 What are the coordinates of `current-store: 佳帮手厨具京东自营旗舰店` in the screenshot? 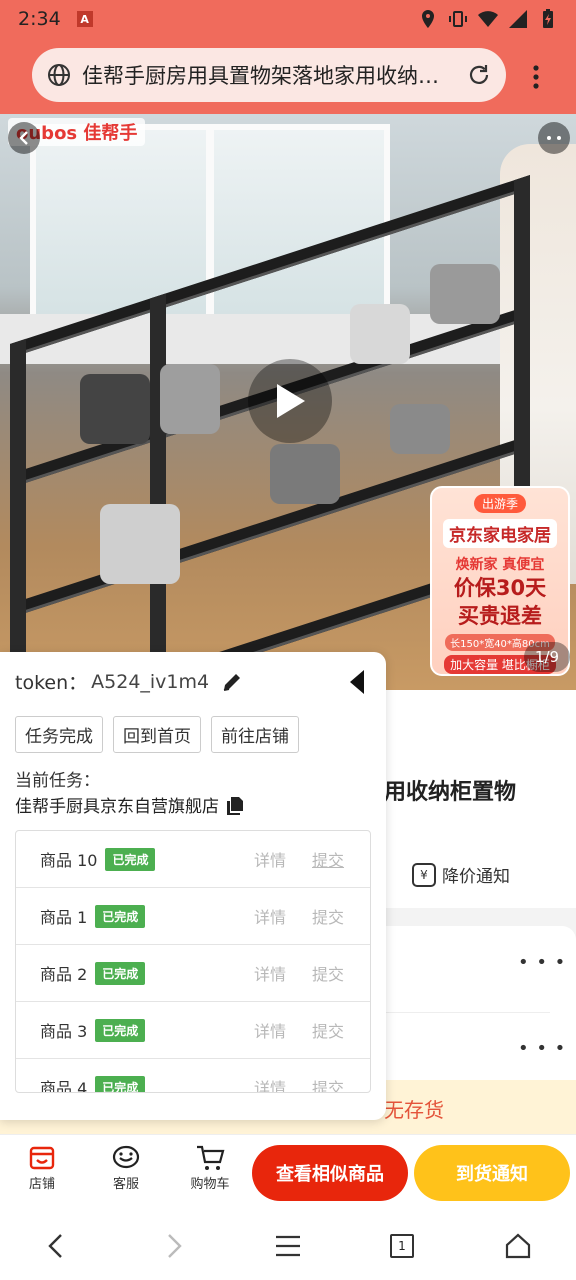 It's located at (130, 804).